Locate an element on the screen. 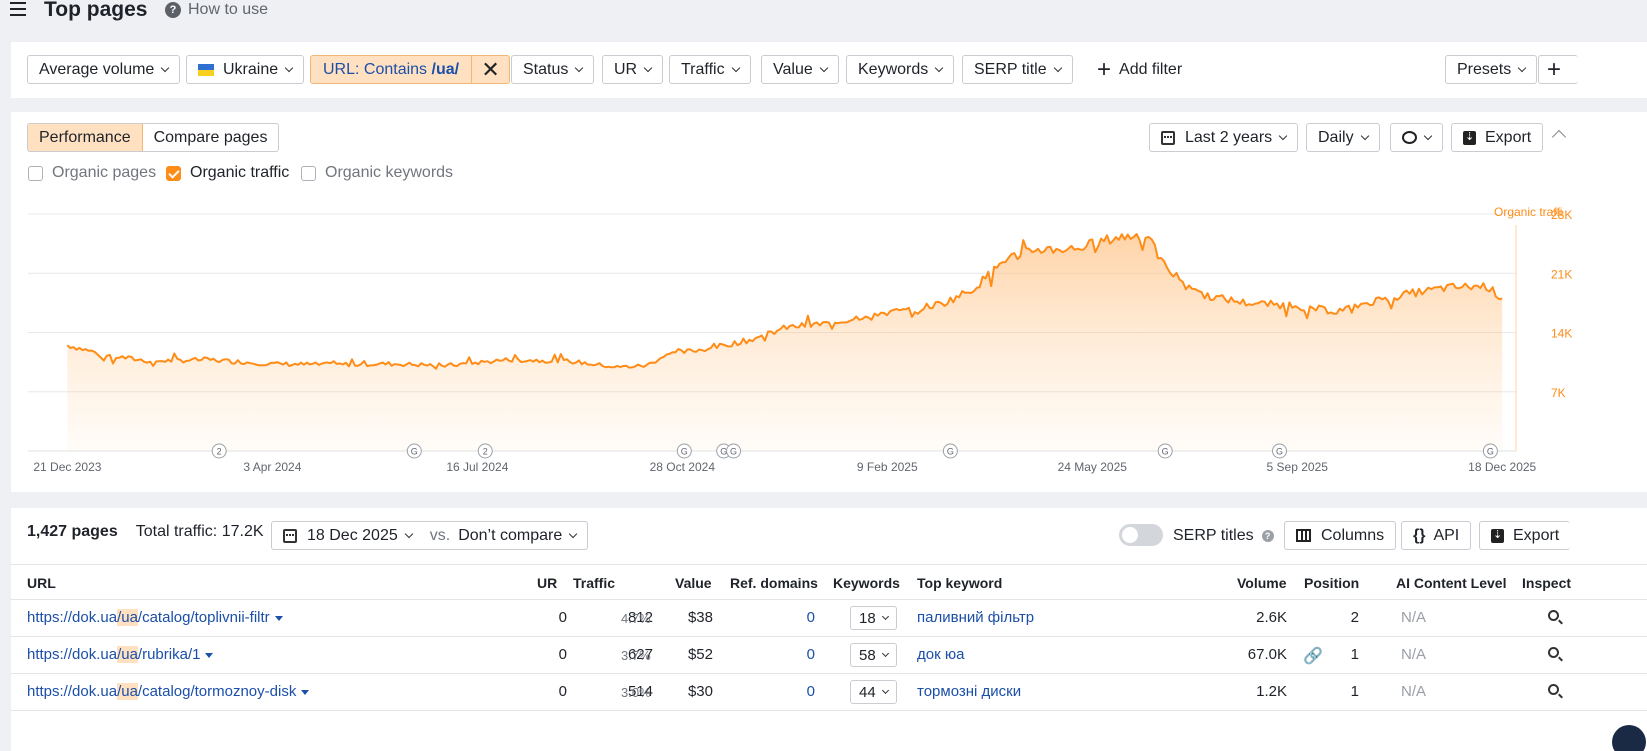  how-to-use-link: ? How to use is located at coordinates (216, 10).